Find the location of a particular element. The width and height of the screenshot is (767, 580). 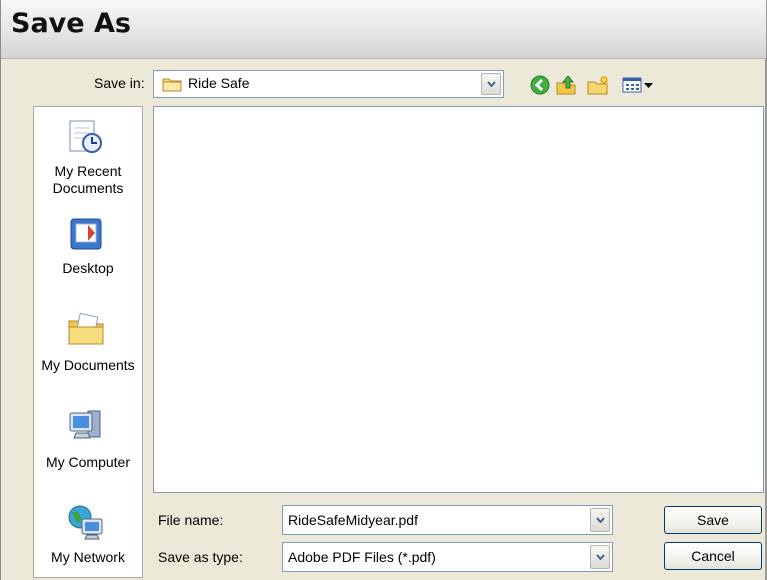

place-desktop: Desktop is located at coordinates (88, 246).